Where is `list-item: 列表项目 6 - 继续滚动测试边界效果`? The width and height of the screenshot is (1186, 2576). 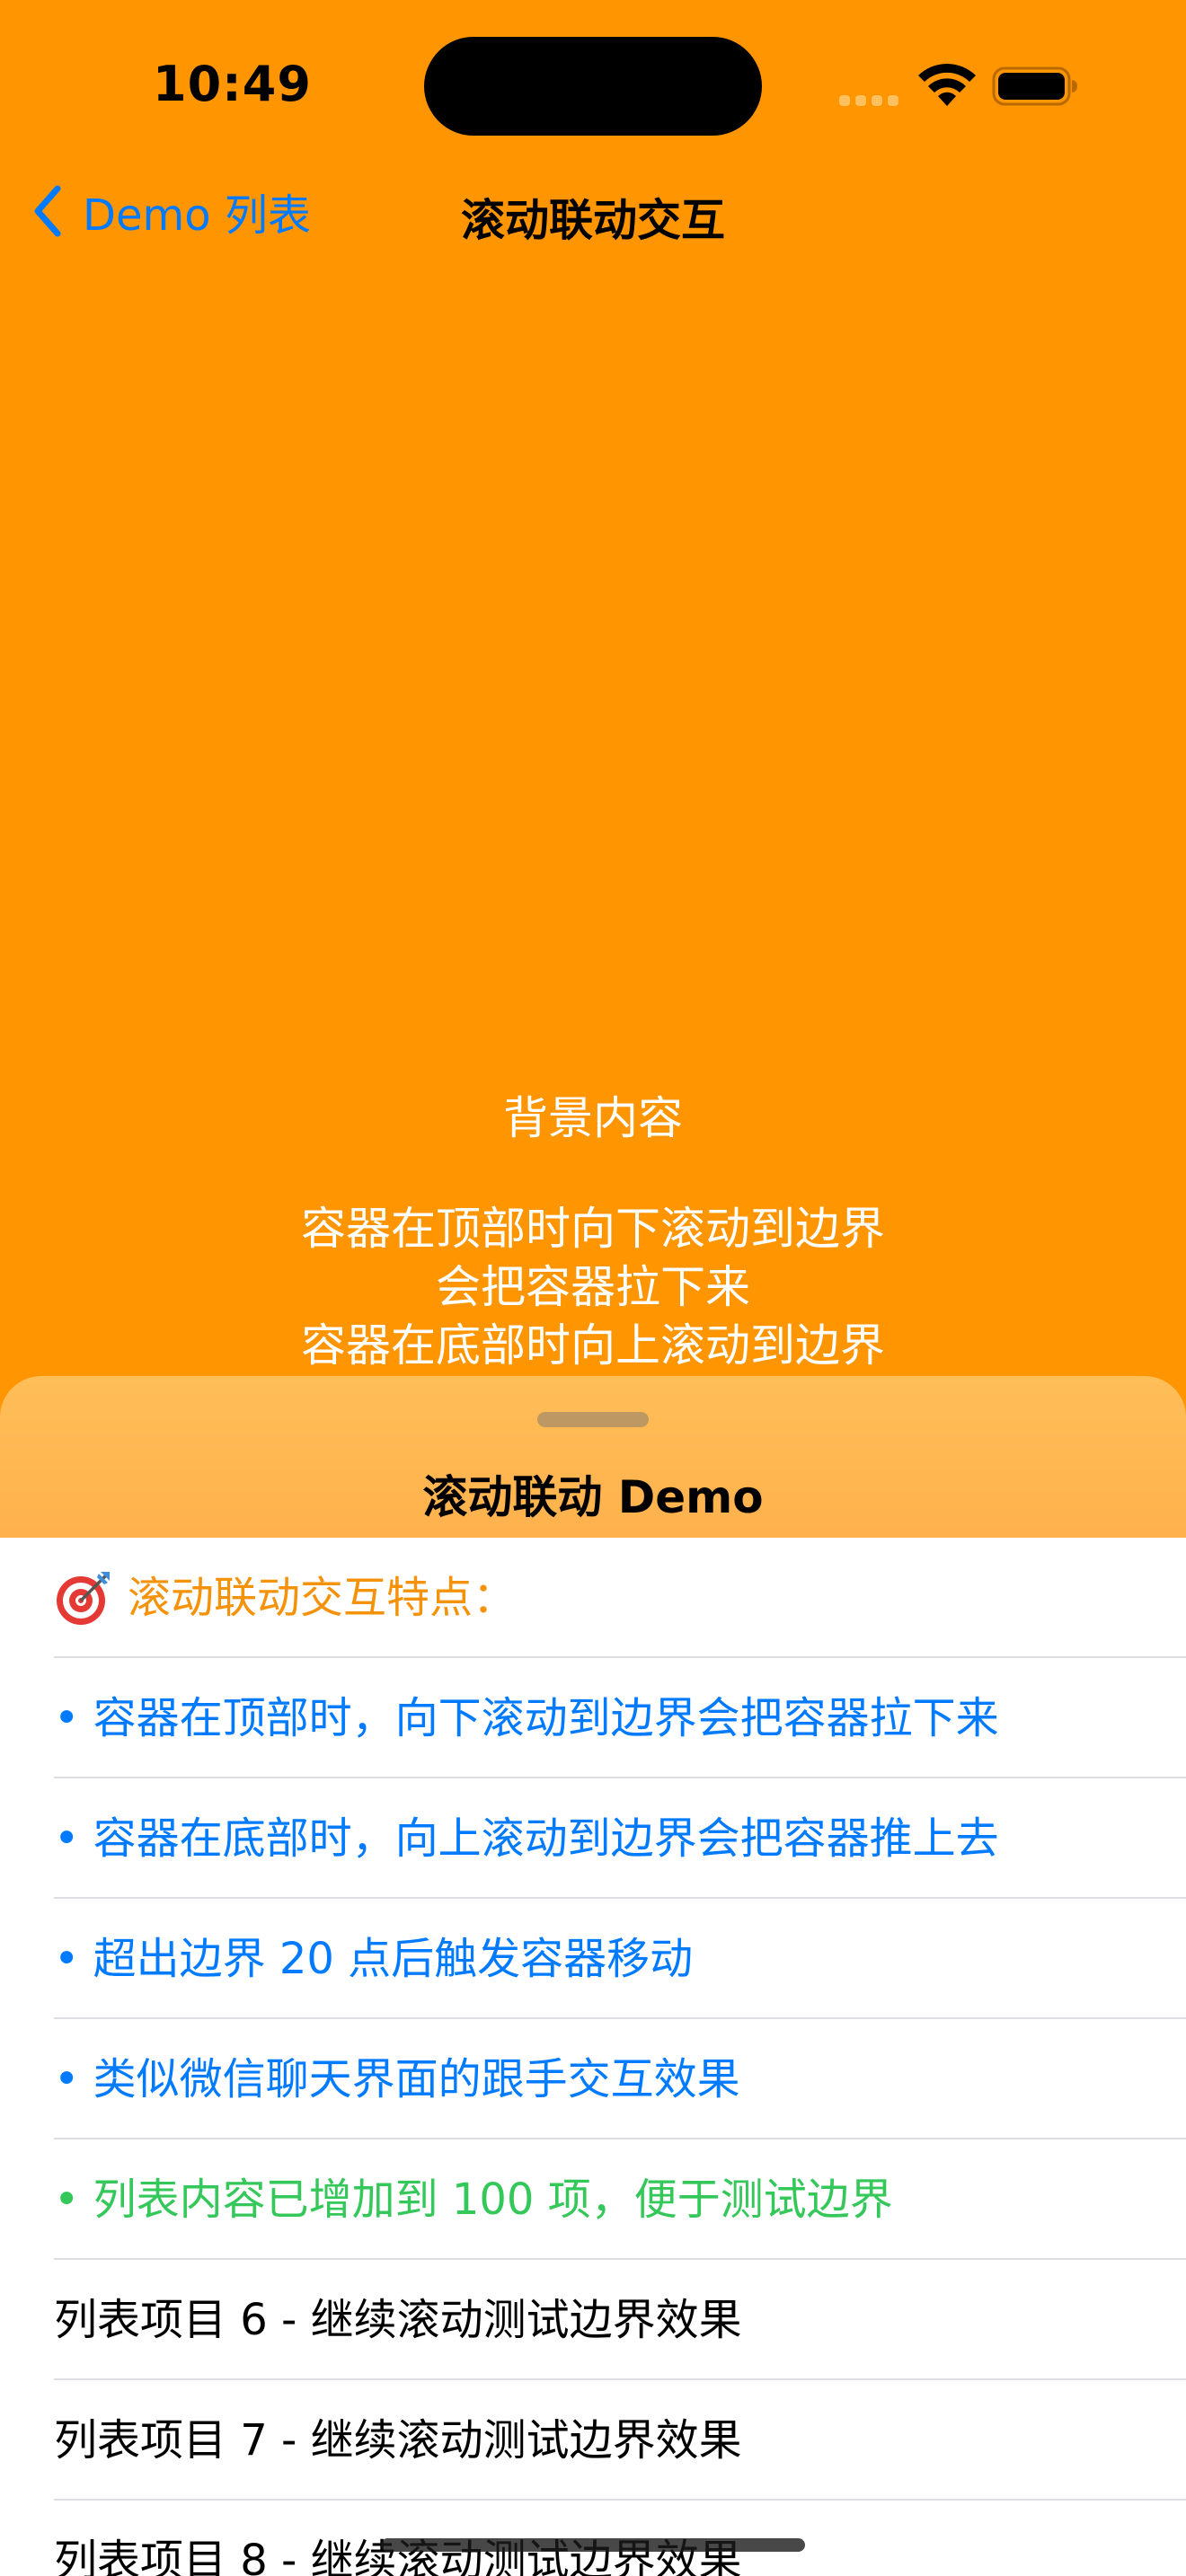
list-item: 列表项目 6 - 继续滚动测试边界效果 is located at coordinates (593, 2320).